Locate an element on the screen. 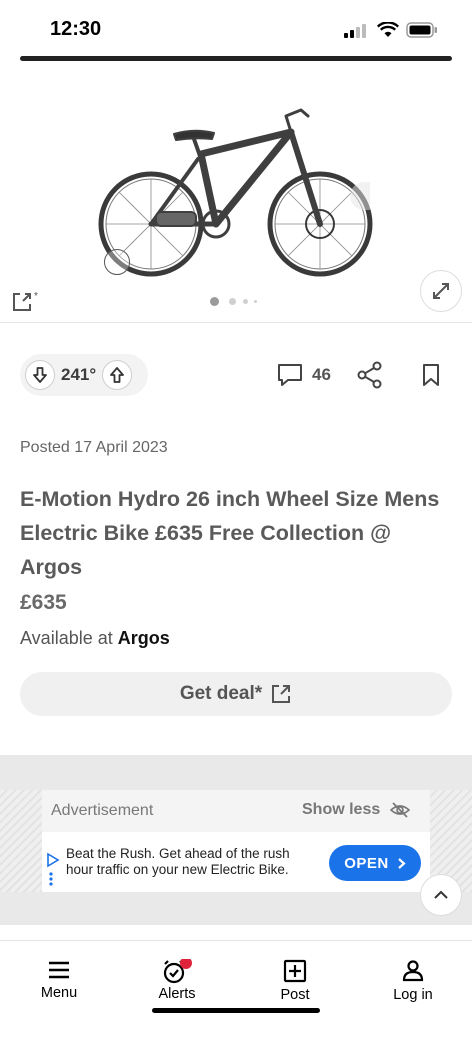  deal-temperature: 241° is located at coordinates (79, 374).